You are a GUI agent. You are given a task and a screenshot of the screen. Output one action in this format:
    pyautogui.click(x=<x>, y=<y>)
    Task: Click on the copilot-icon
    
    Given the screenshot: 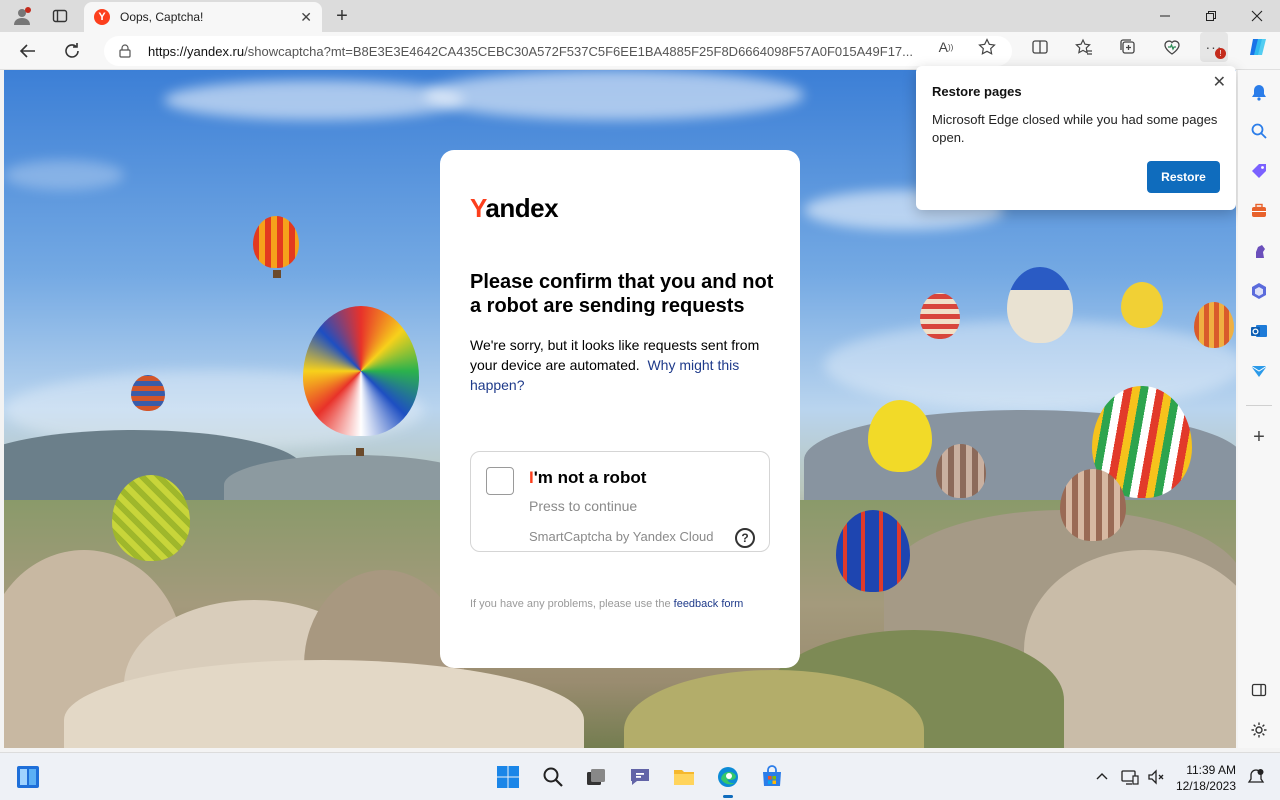 What is the action you would take?
    pyautogui.click(x=1258, y=47)
    